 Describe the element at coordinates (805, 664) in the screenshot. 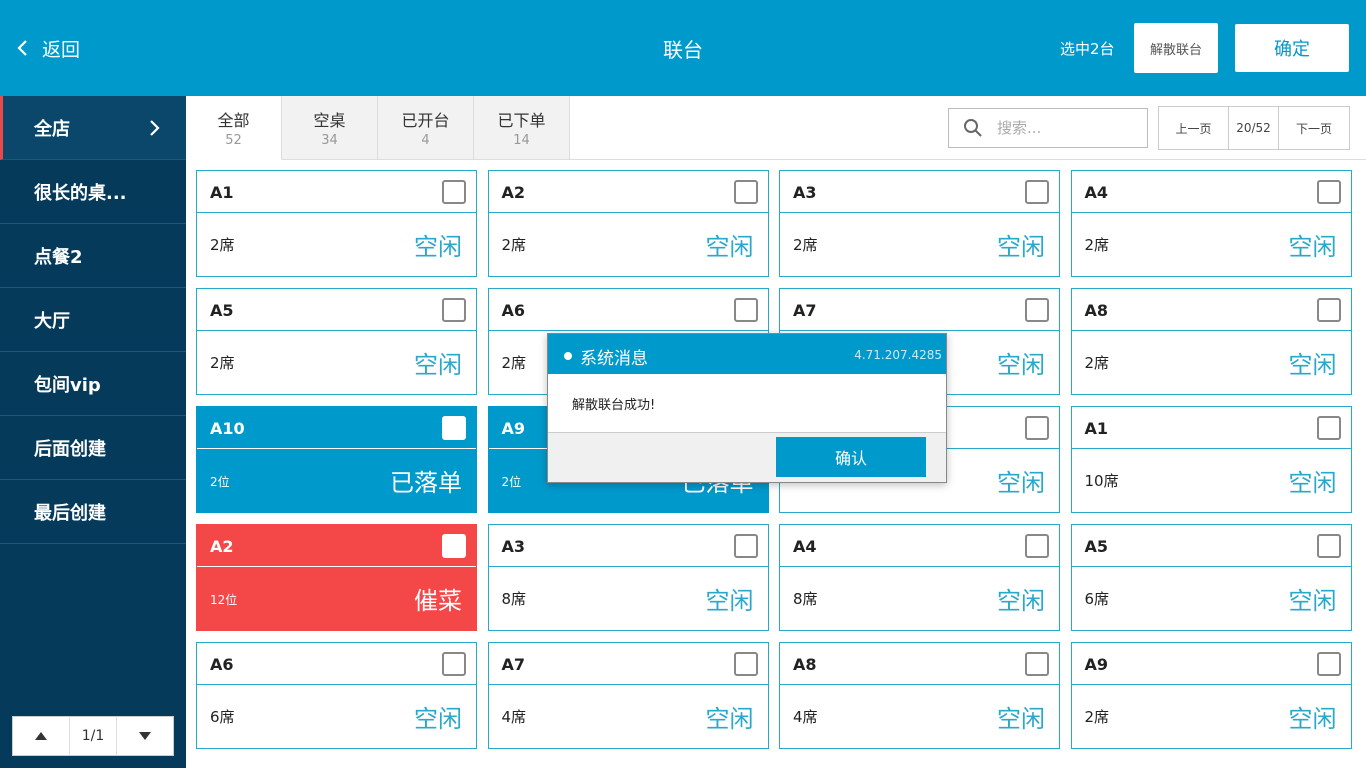

I see `table-name: A8` at that location.